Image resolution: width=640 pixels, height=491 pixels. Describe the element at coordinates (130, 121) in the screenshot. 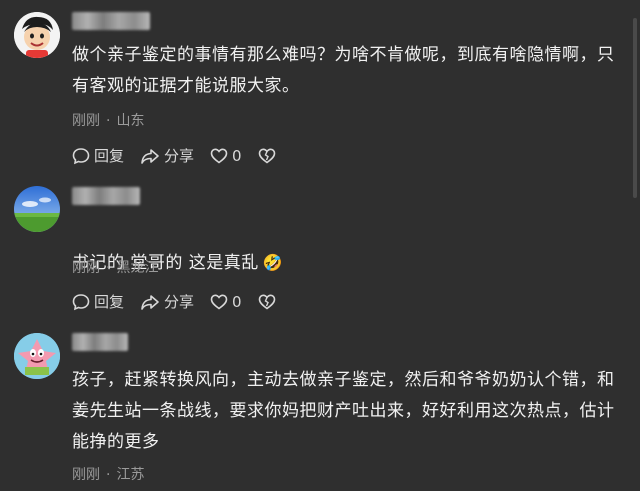

I see `comment-location: 山东` at that location.